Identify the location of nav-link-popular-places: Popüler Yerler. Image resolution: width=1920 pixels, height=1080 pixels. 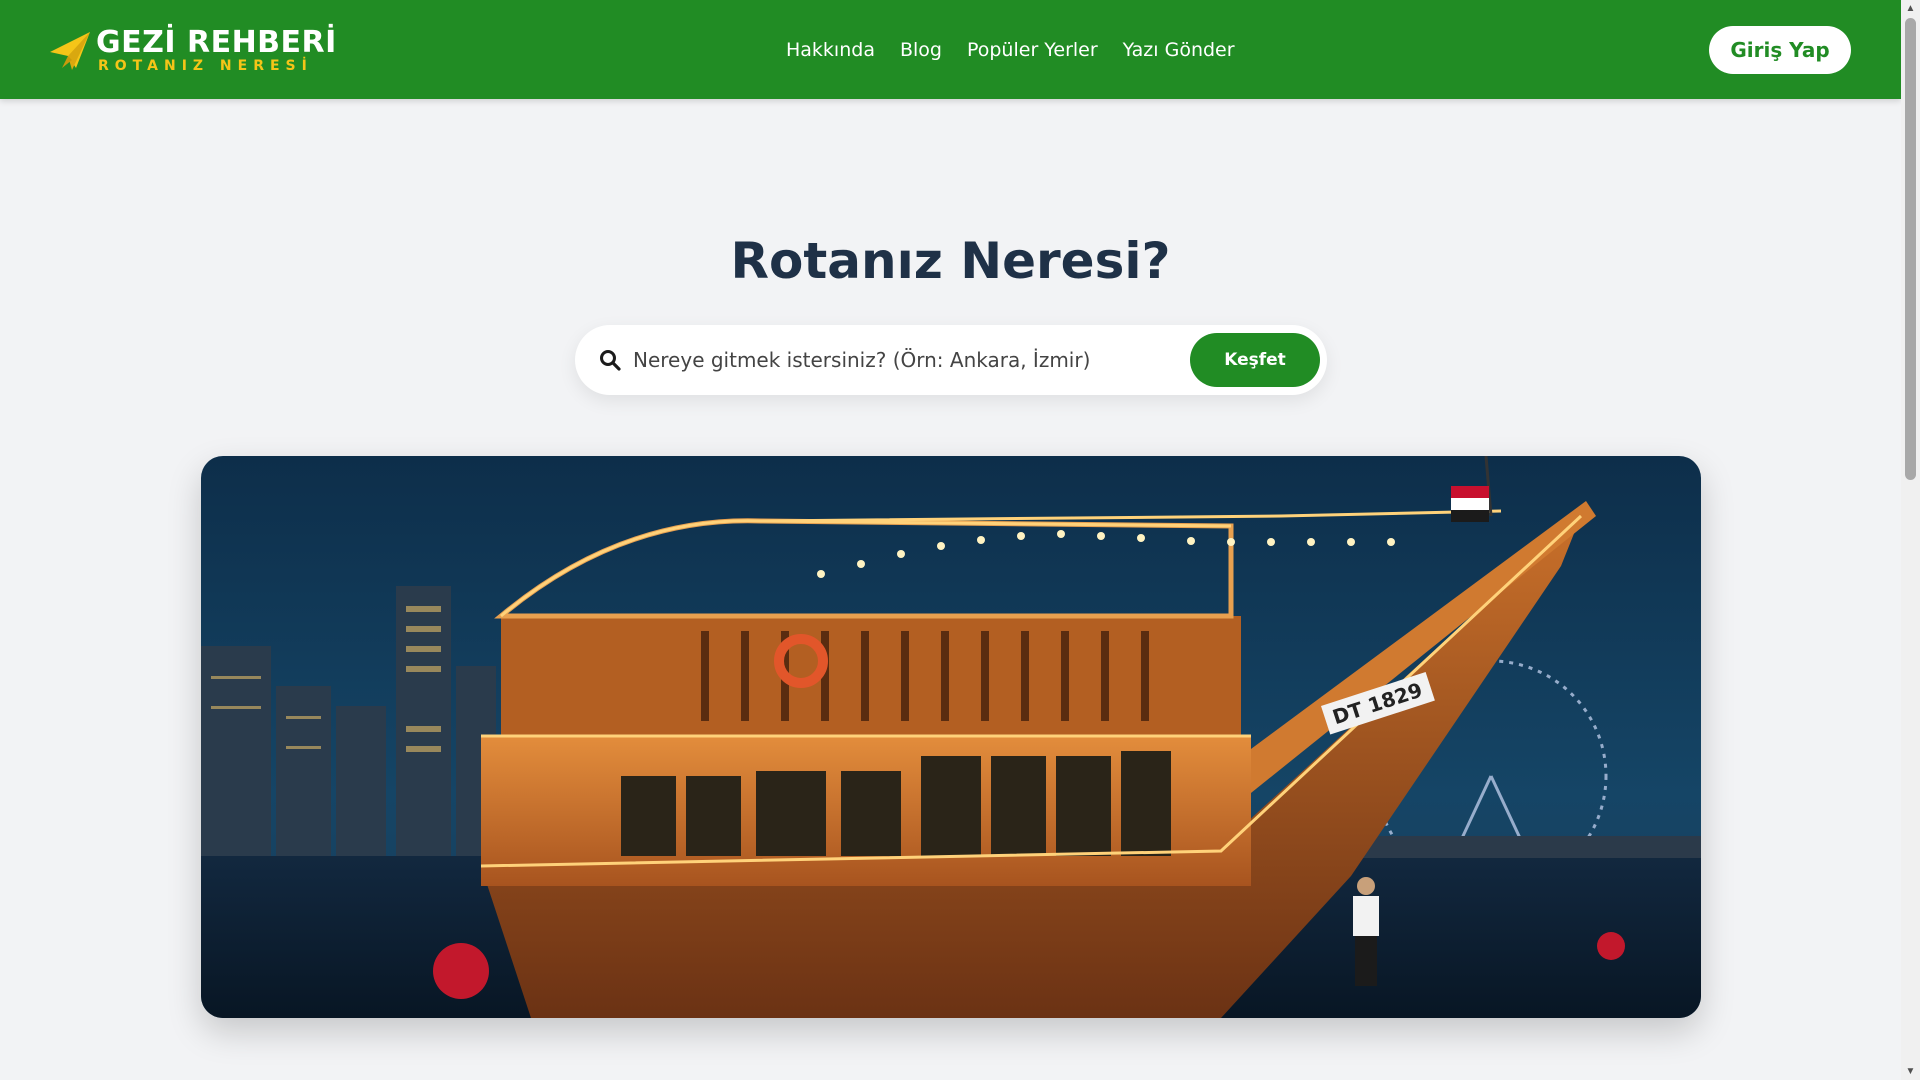
(1032, 50).